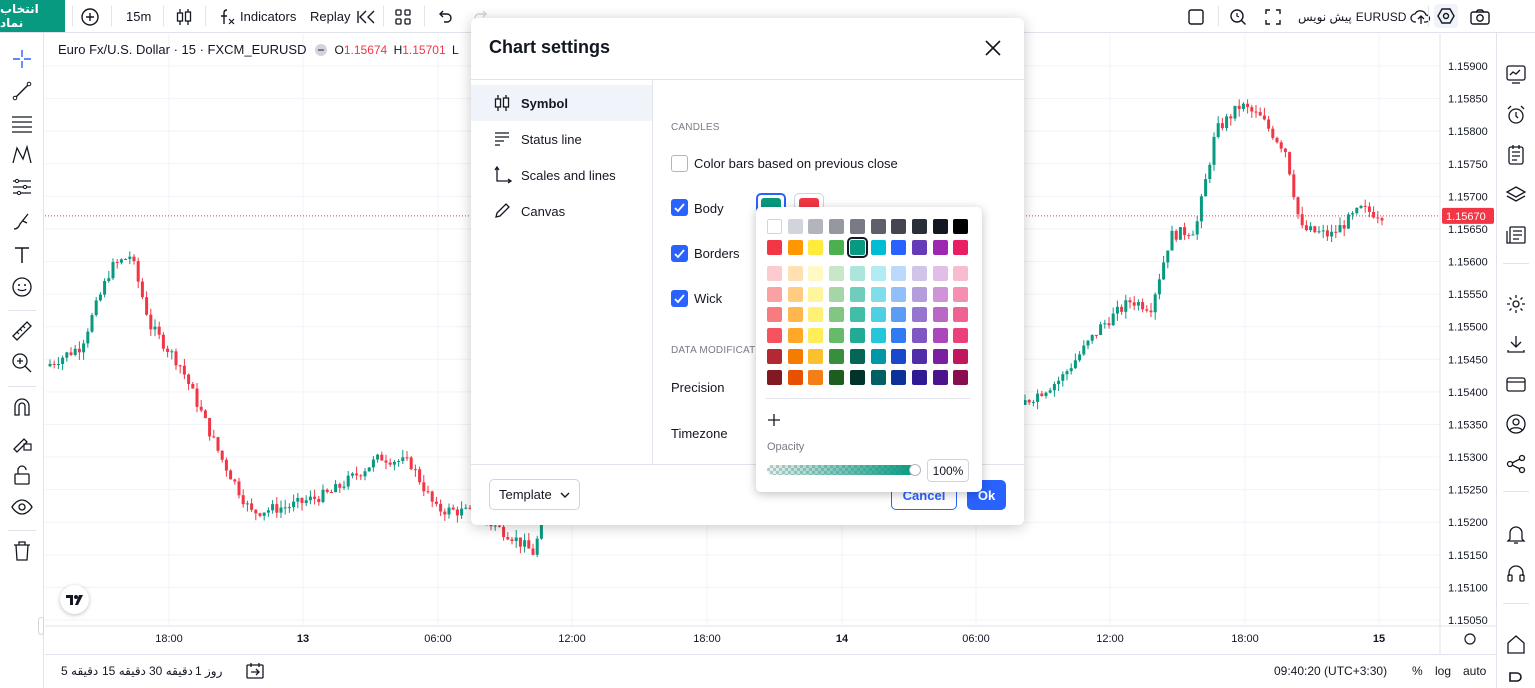 The height and width of the screenshot is (688, 1535). Describe the element at coordinates (561, 139) in the screenshot. I see `tab-status-line: Status line` at that location.